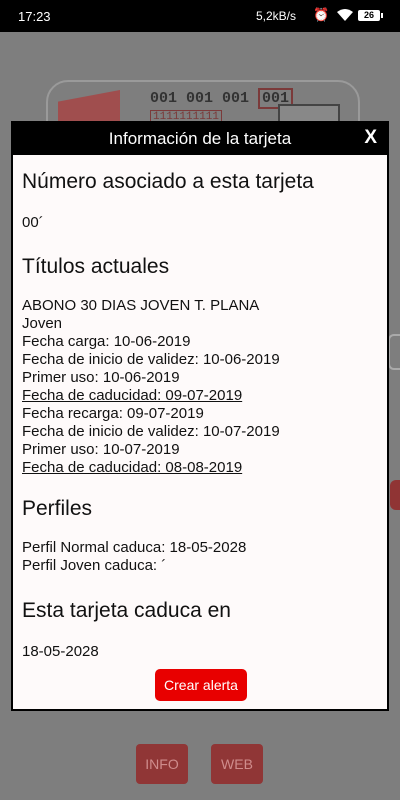 The image size is (400, 800). I want to click on card-number-section: Número asociado a esta tarjeta 00´, so click(200, 200).